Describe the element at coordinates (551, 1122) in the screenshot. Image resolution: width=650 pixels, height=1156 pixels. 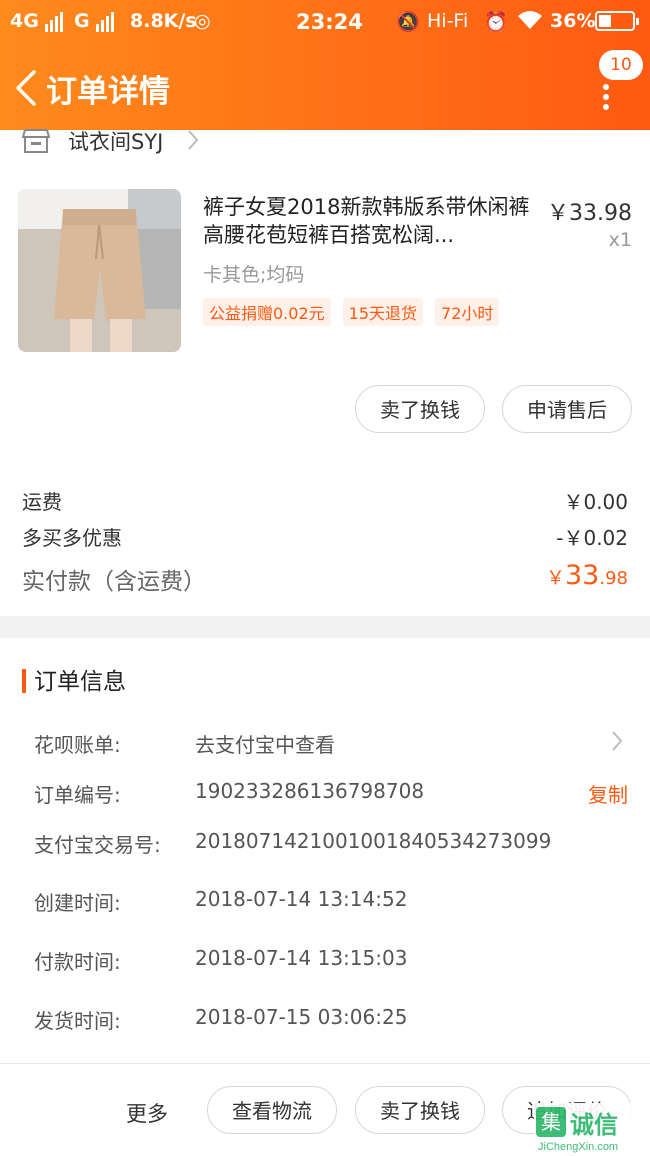
I see `watermark-logo-icon: 集` at that location.